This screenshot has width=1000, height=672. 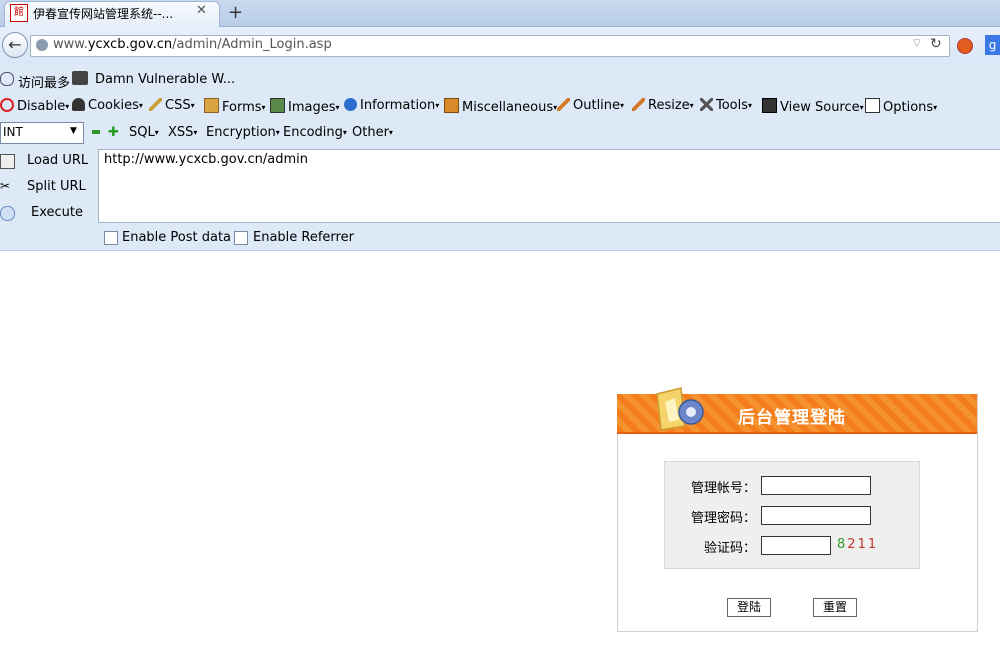 I want to click on execute-icon, so click(x=7, y=213).